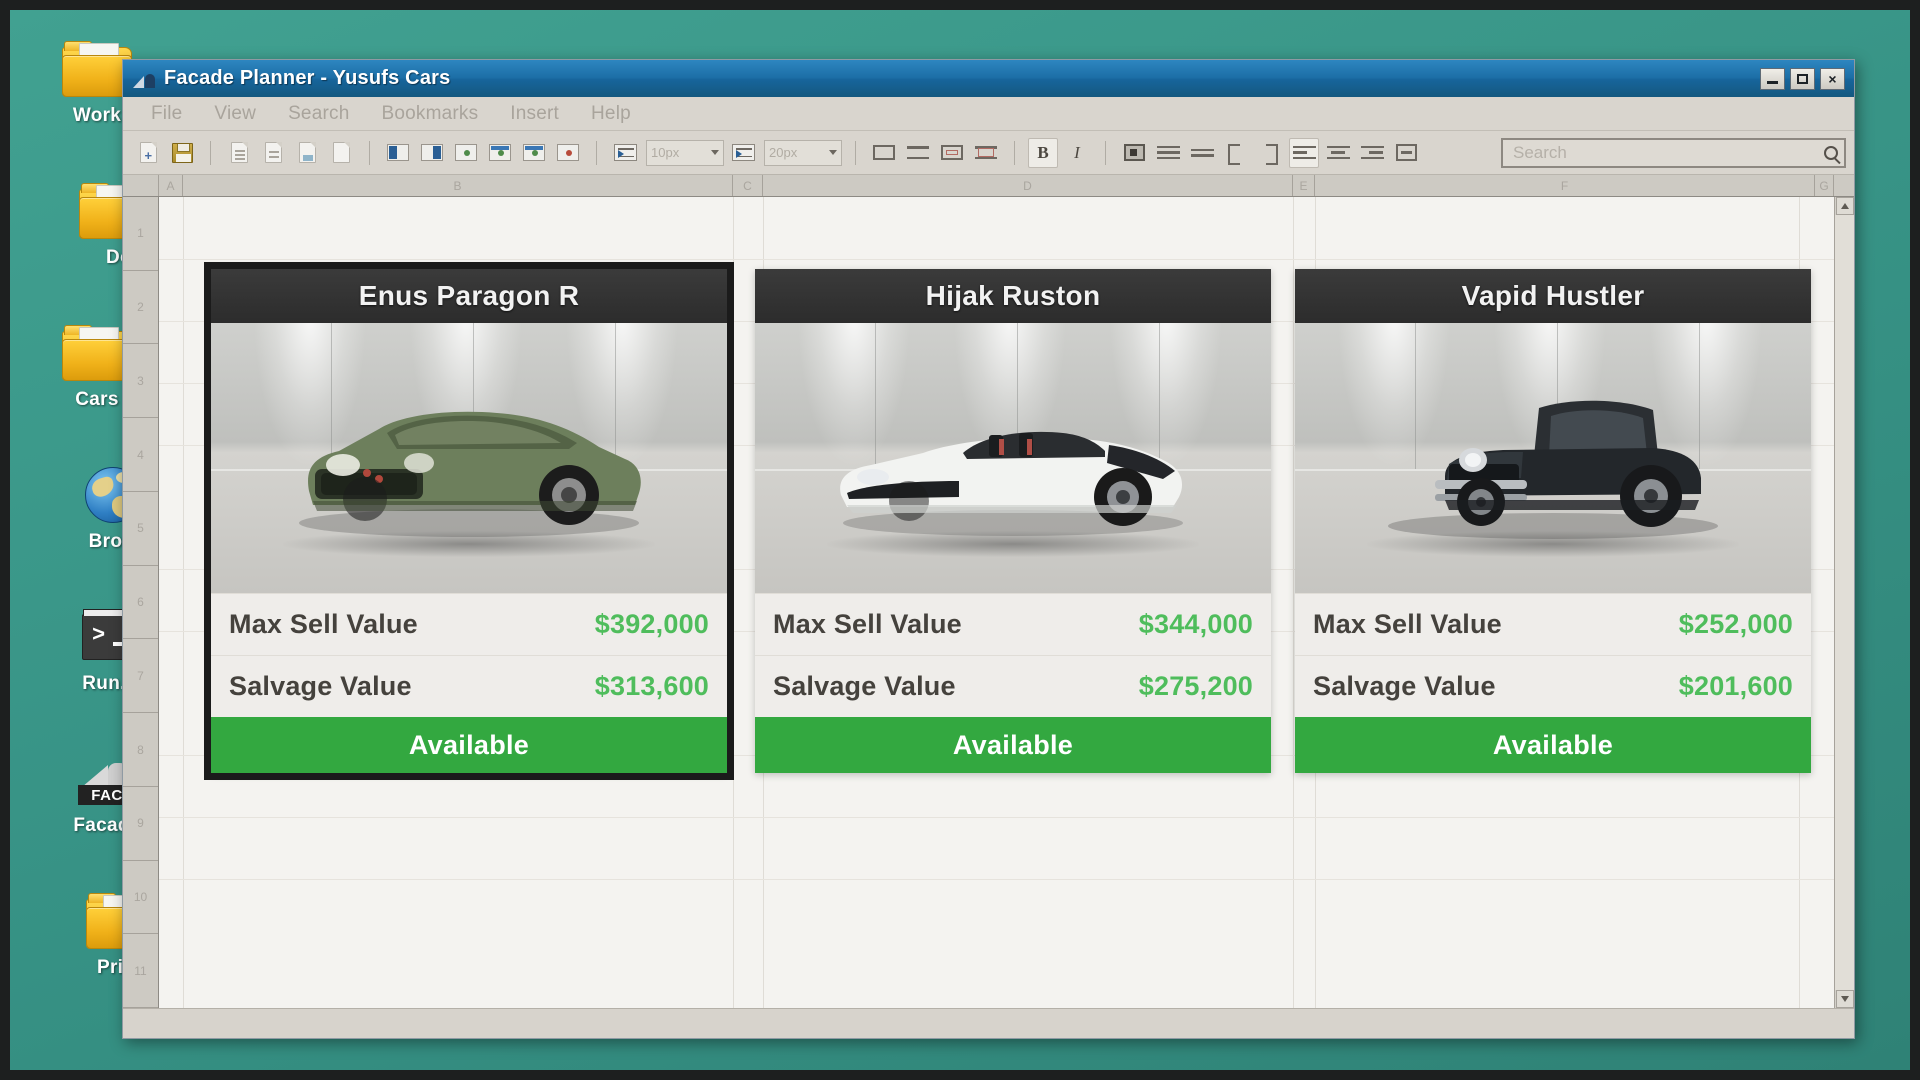 Image resolution: width=1920 pixels, height=1080 pixels. I want to click on column-right-button, so click(432, 153).